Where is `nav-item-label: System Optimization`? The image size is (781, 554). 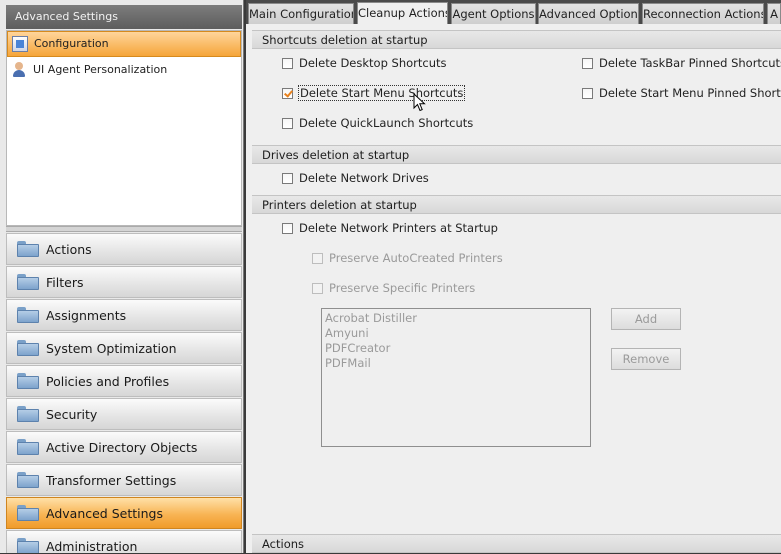 nav-item-label: System Optimization is located at coordinates (111, 348).